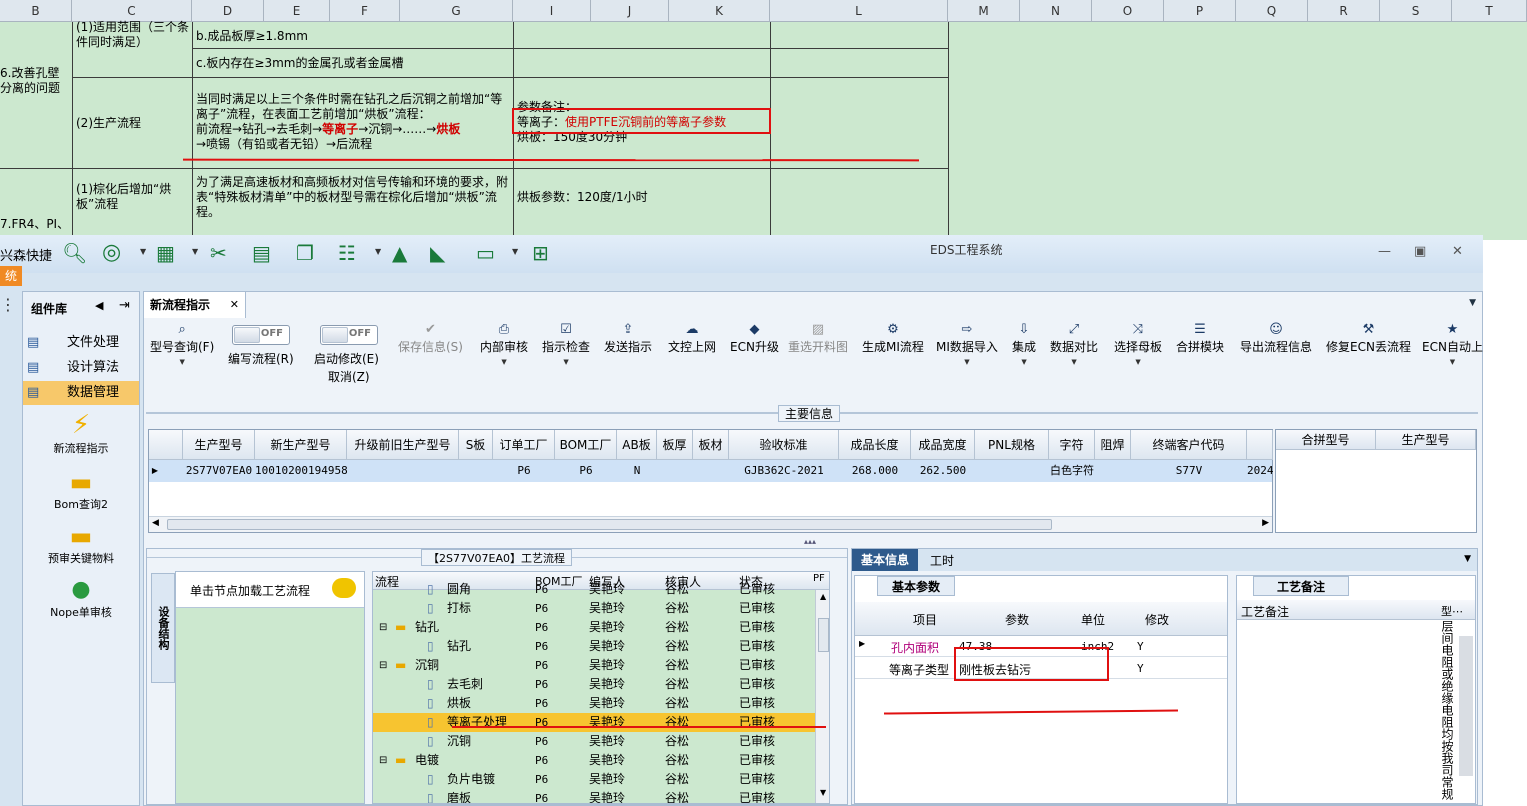  I want to click on cell-customer: S77V, so click(1189, 471).